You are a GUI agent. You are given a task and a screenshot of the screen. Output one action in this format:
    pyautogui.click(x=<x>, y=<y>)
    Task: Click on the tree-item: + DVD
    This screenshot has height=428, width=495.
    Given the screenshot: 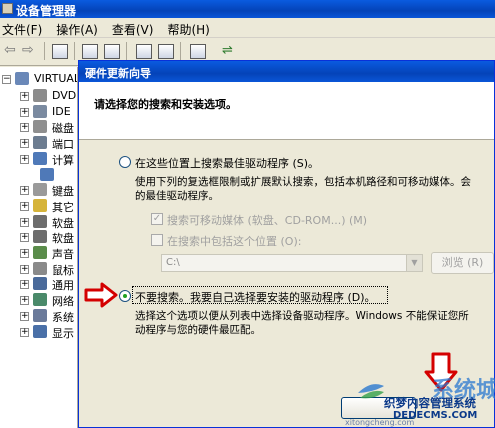 What is the action you would take?
    pyautogui.click(x=38, y=96)
    